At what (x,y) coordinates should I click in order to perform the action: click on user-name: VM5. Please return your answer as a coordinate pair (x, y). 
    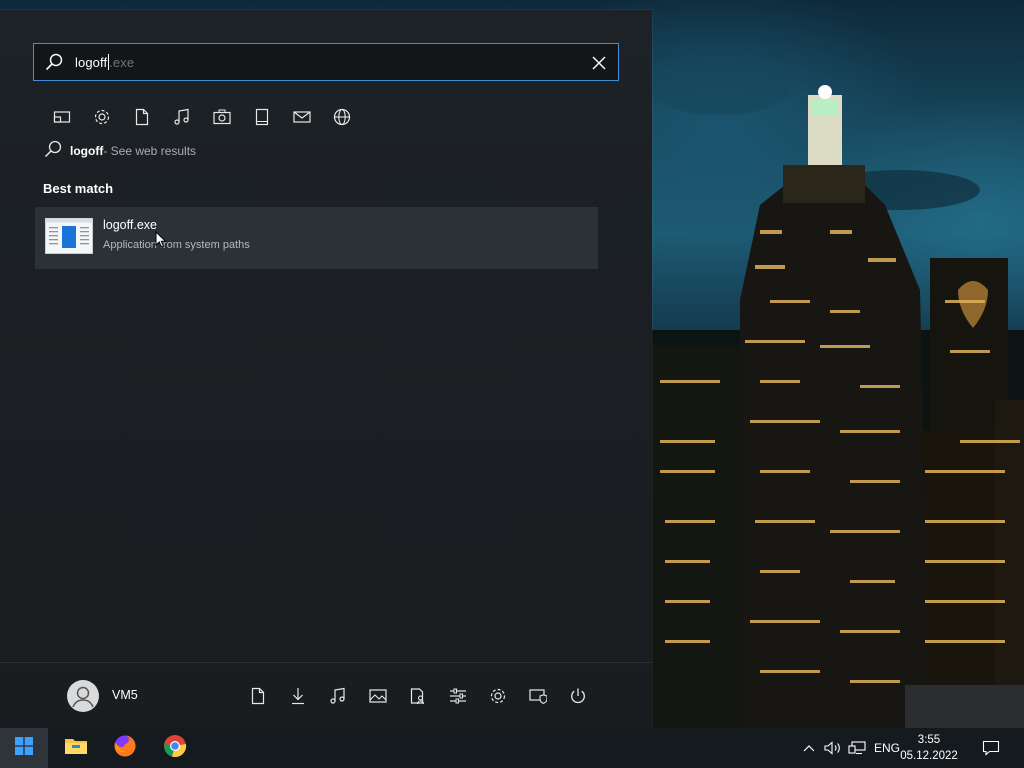
    Looking at the image, I should click on (125, 695).